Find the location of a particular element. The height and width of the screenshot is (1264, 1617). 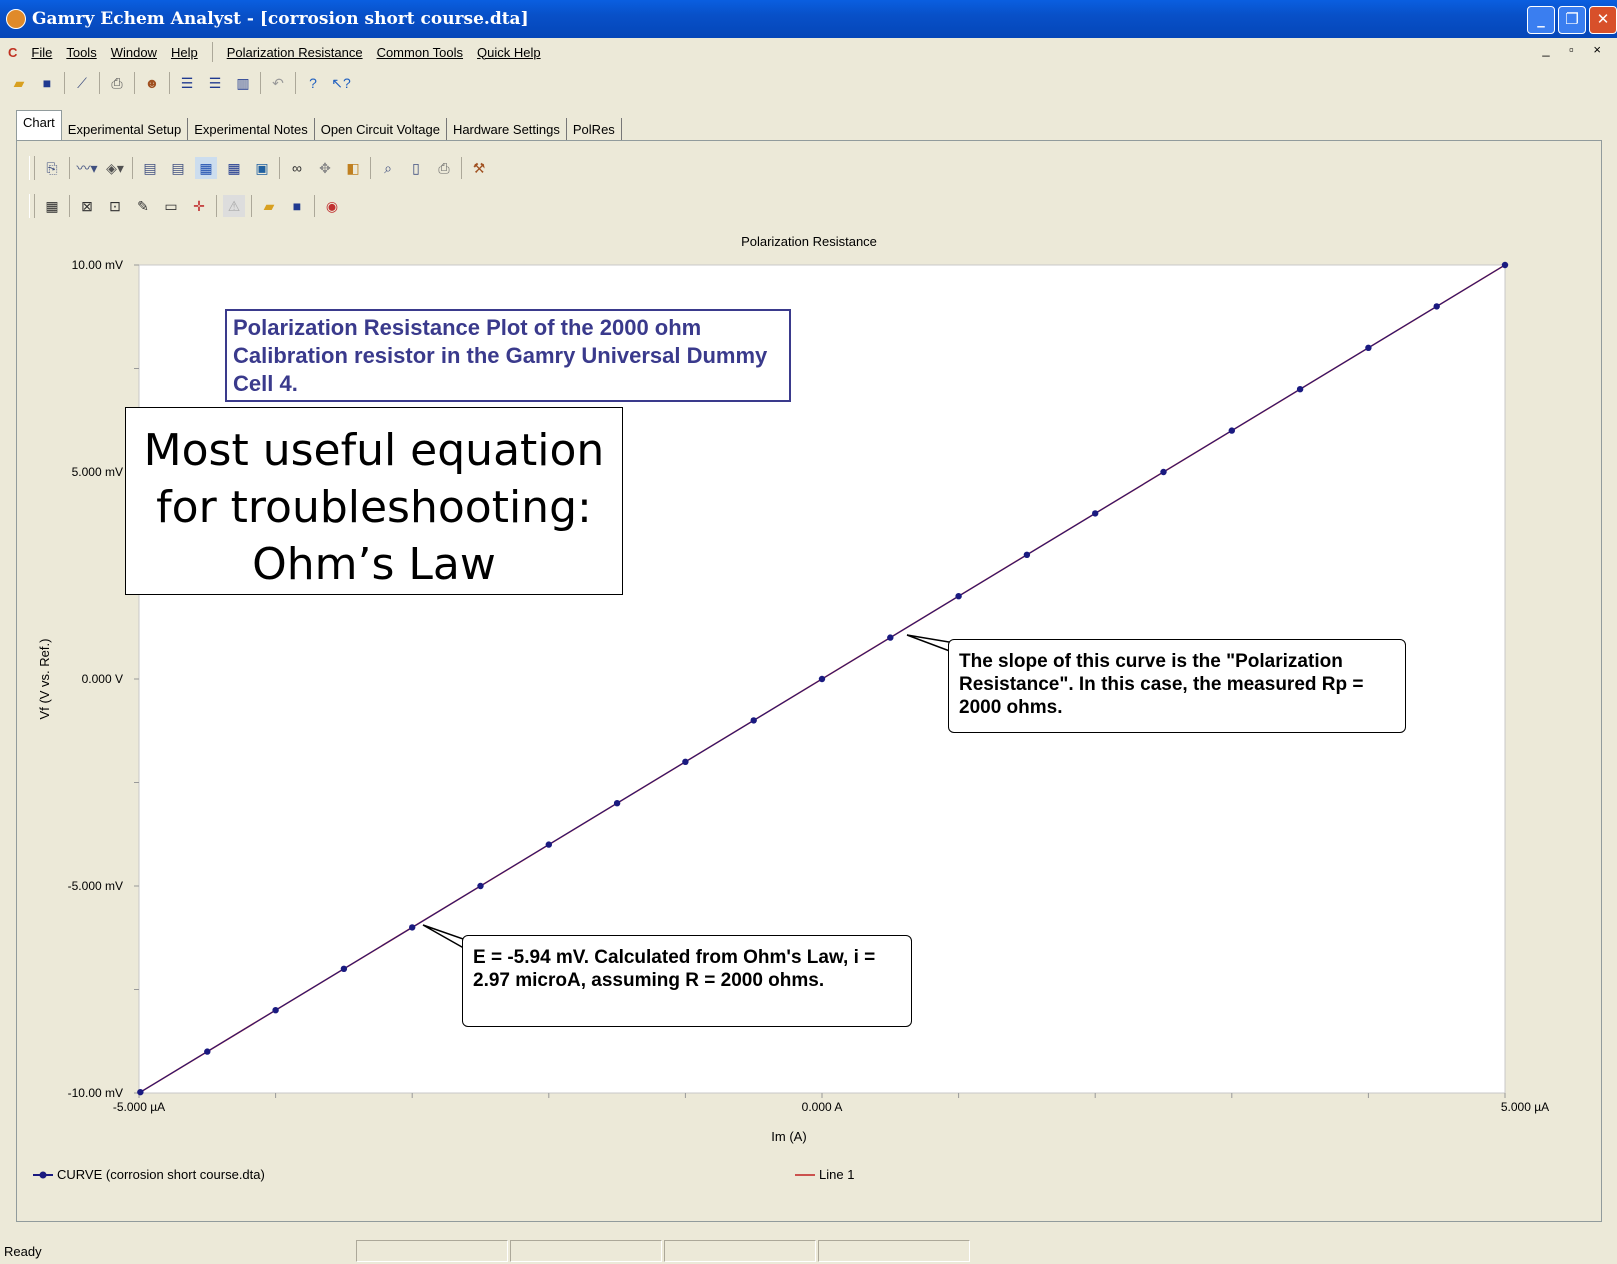

y-tick-label: 10.00 mV is located at coordinates (97, 265).